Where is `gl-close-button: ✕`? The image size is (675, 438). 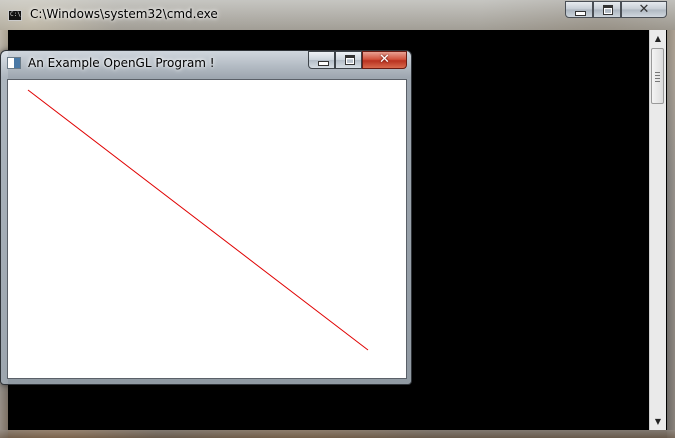 gl-close-button: ✕ is located at coordinates (384, 60).